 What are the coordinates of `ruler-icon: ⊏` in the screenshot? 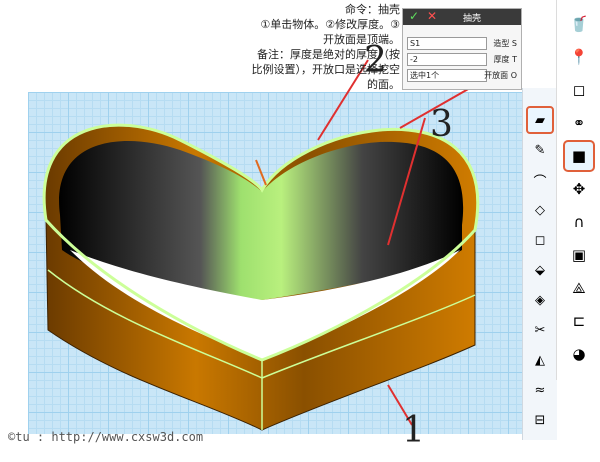 It's located at (579, 321).